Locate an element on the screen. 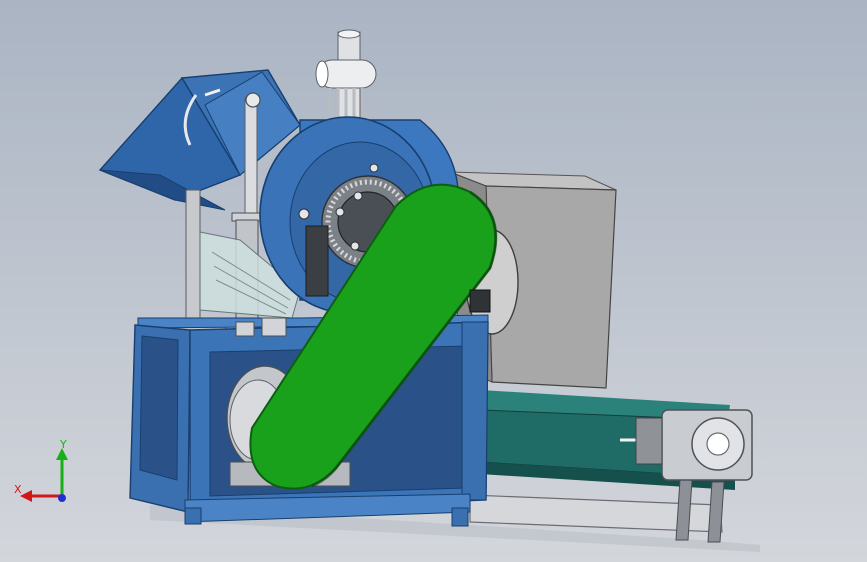 This screenshot has height=562, width=867. conveyor-assembly is located at coordinates (611, 466).